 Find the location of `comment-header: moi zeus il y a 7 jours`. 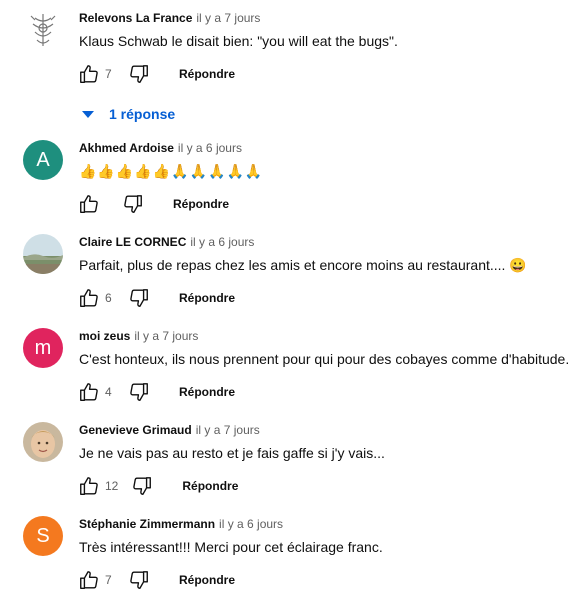

comment-header: moi zeus il y a 7 jours is located at coordinates (138, 336).